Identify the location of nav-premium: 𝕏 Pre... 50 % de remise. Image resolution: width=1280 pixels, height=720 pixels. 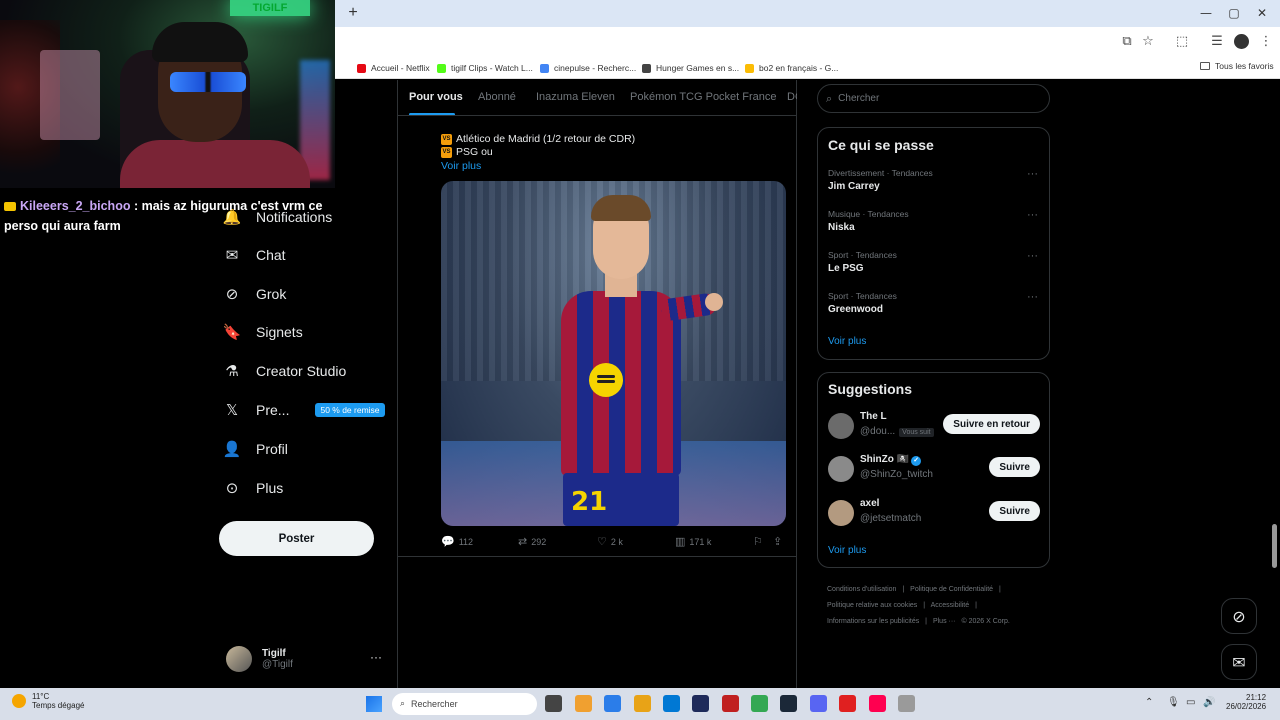
(303, 410).